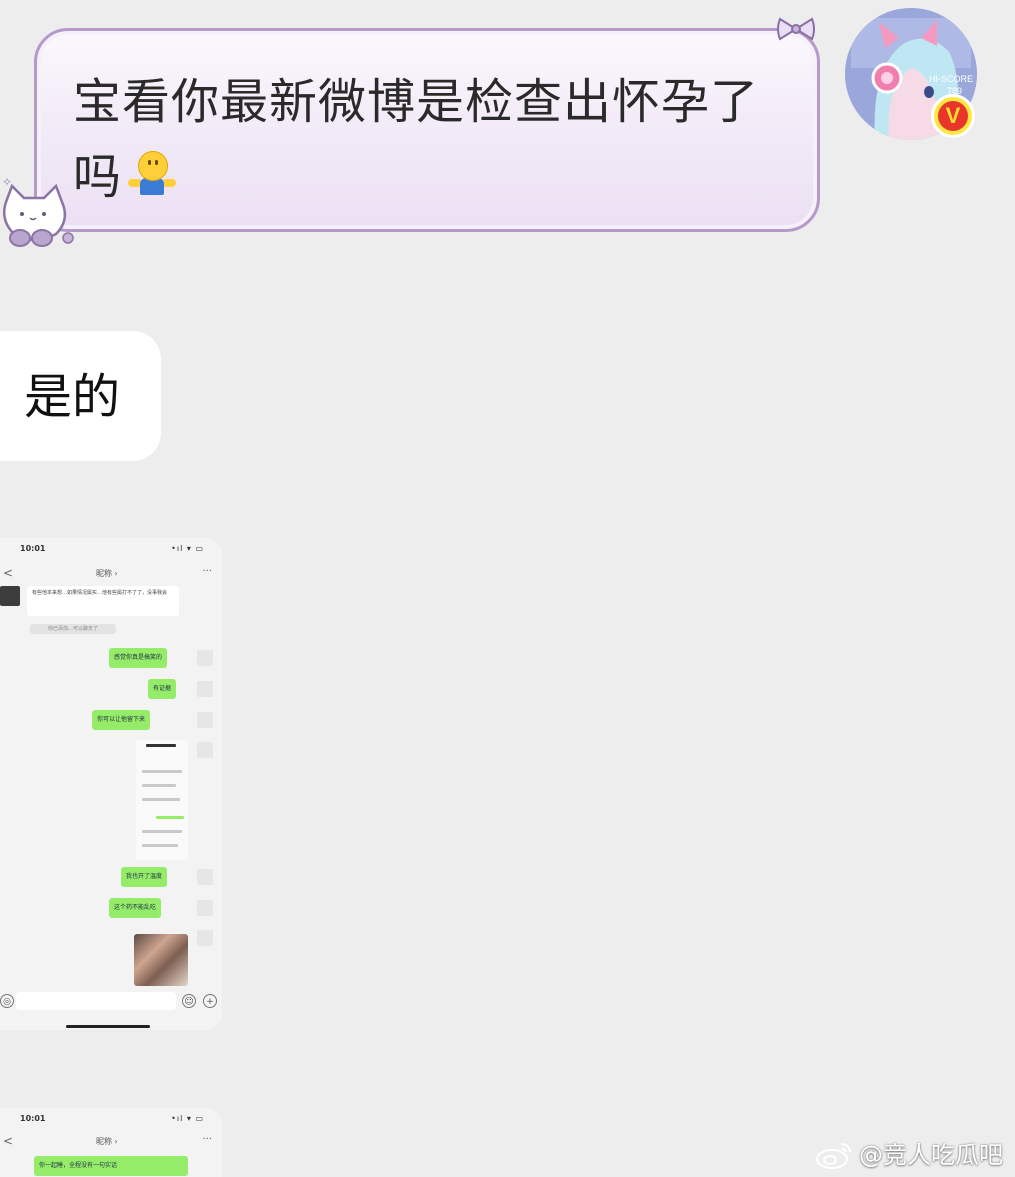  I want to click on sent-message-bubble: 宝看你最新微博是检查出怀孕了吗, so click(427, 130).